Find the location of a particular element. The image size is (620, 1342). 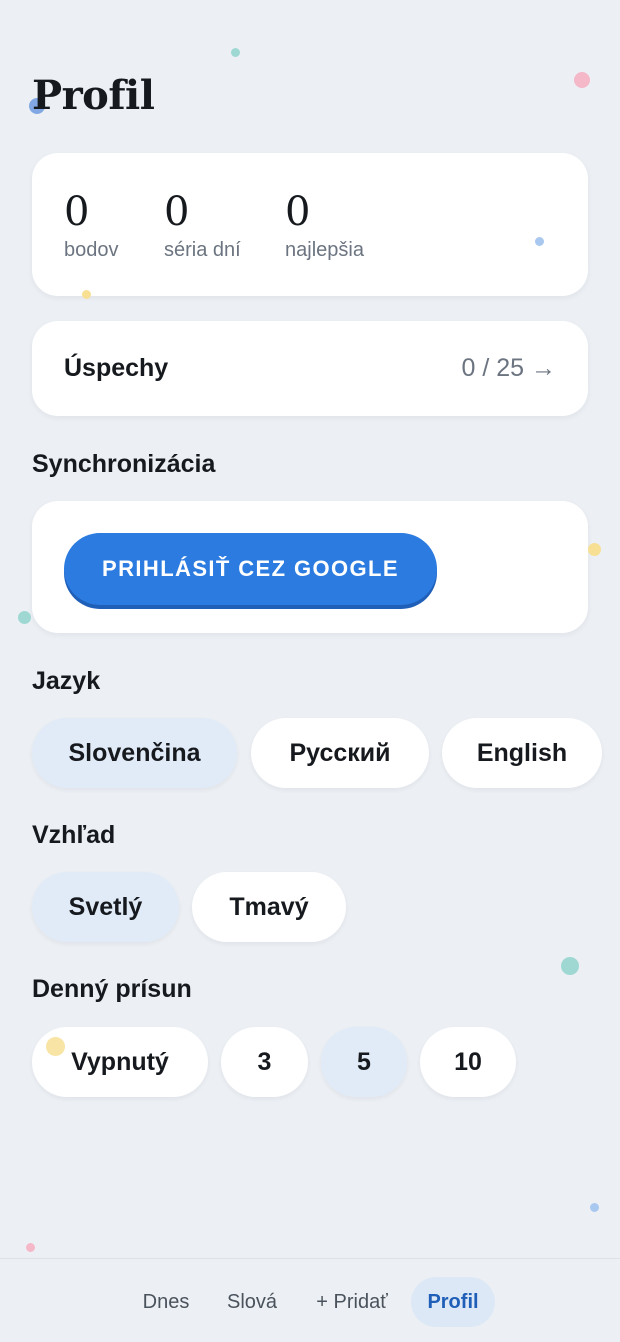

bottom-nav: Dnes Slová + Pridať Profil is located at coordinates (310, 1300).